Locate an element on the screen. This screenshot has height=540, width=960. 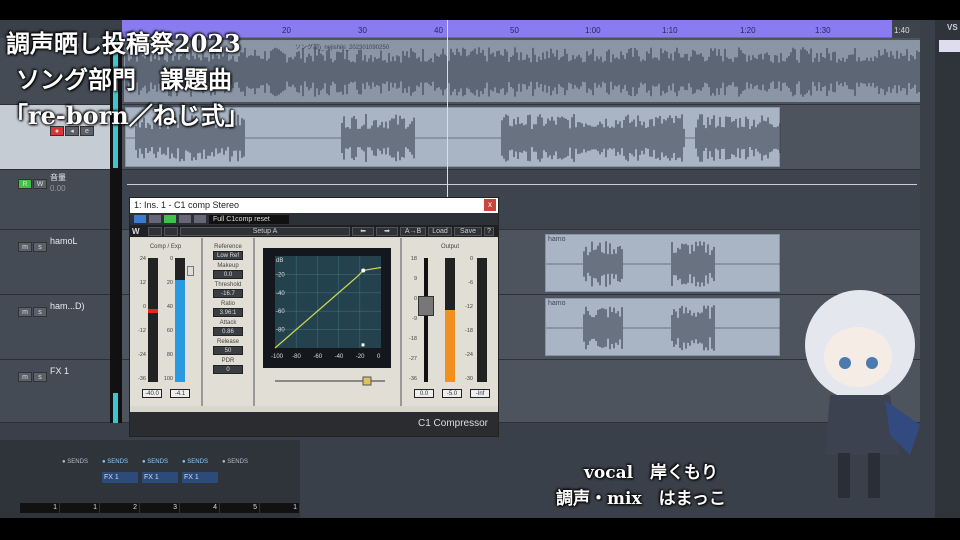
channel-number: 2 is located at coordinates (119, 508).